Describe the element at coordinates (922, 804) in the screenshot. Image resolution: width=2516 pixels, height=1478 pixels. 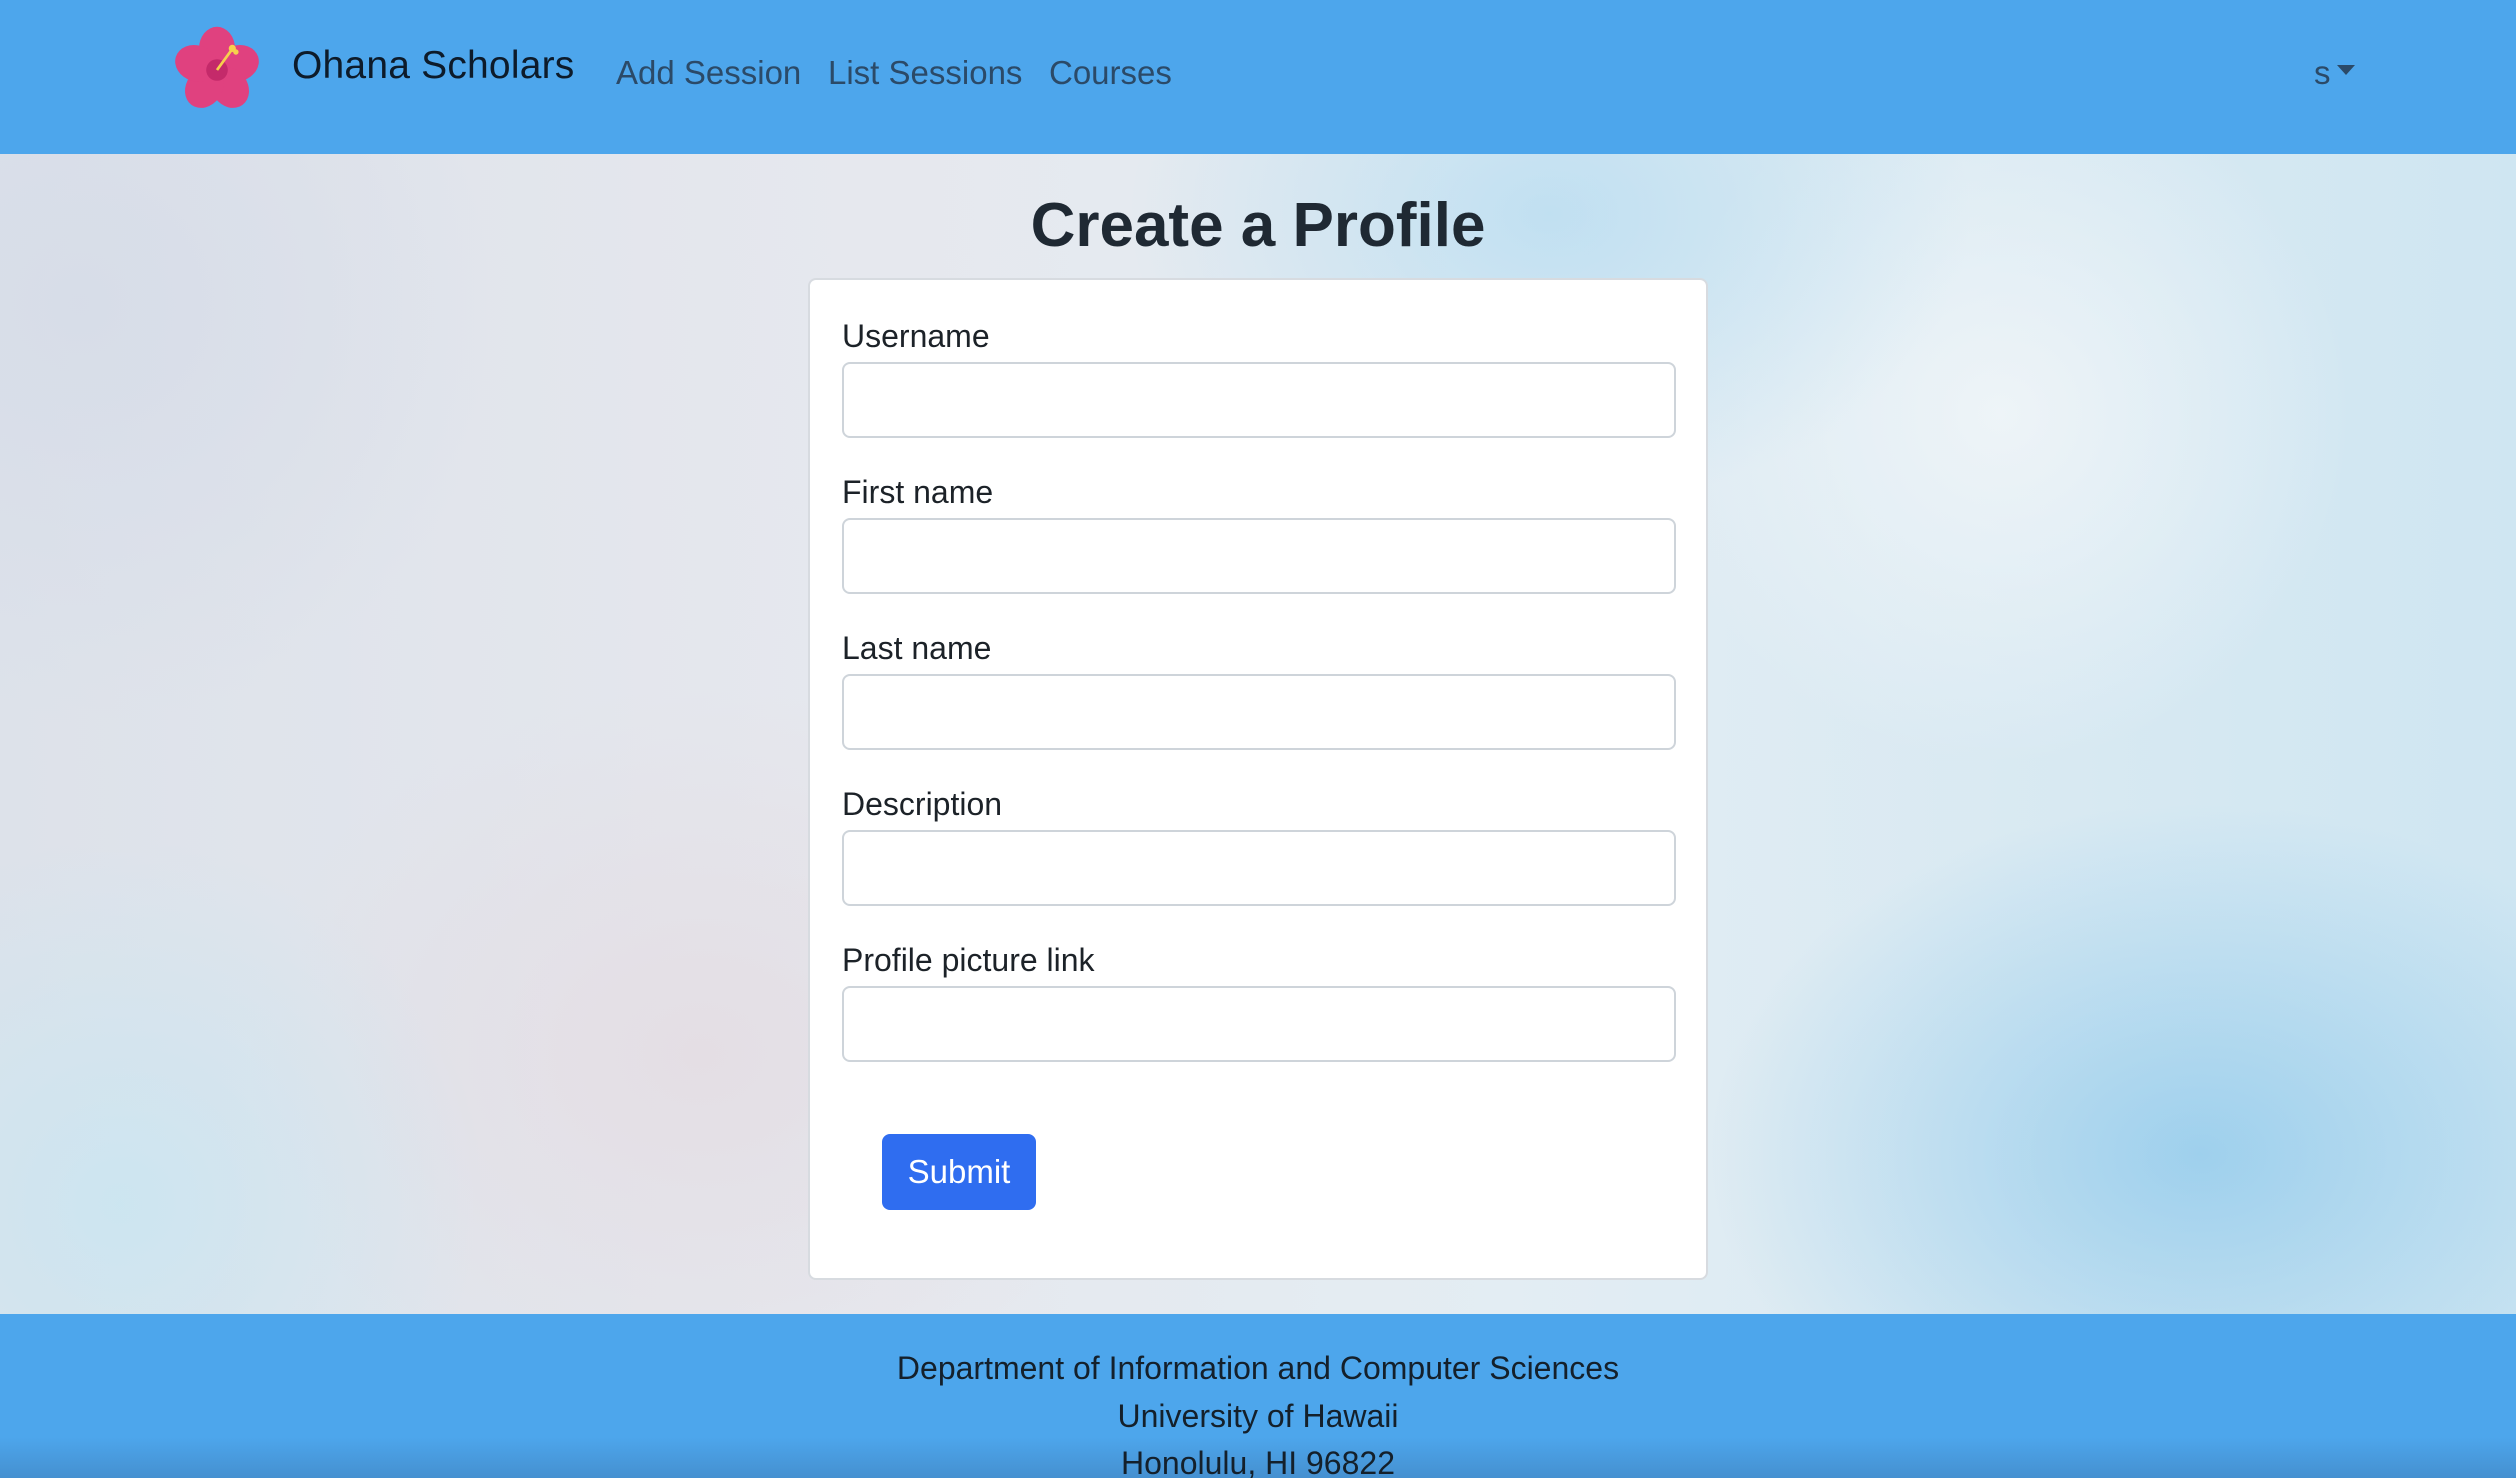
I see `description-label: Description` at that location.